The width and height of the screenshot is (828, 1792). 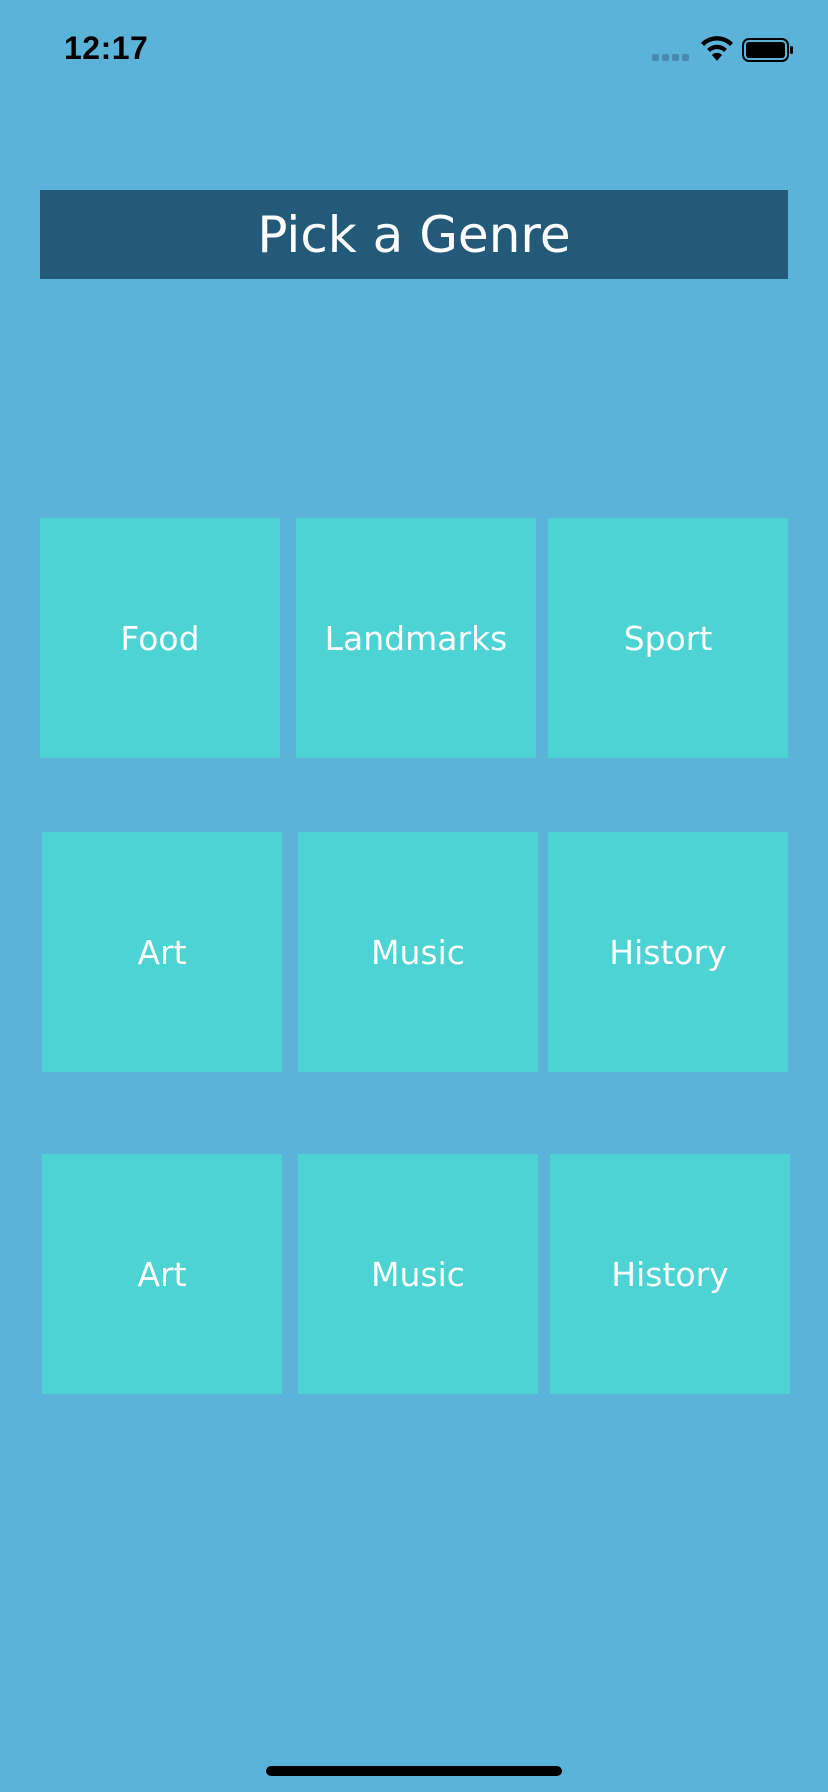 I want to click on wifi-icon, so click(x=717, y=48).